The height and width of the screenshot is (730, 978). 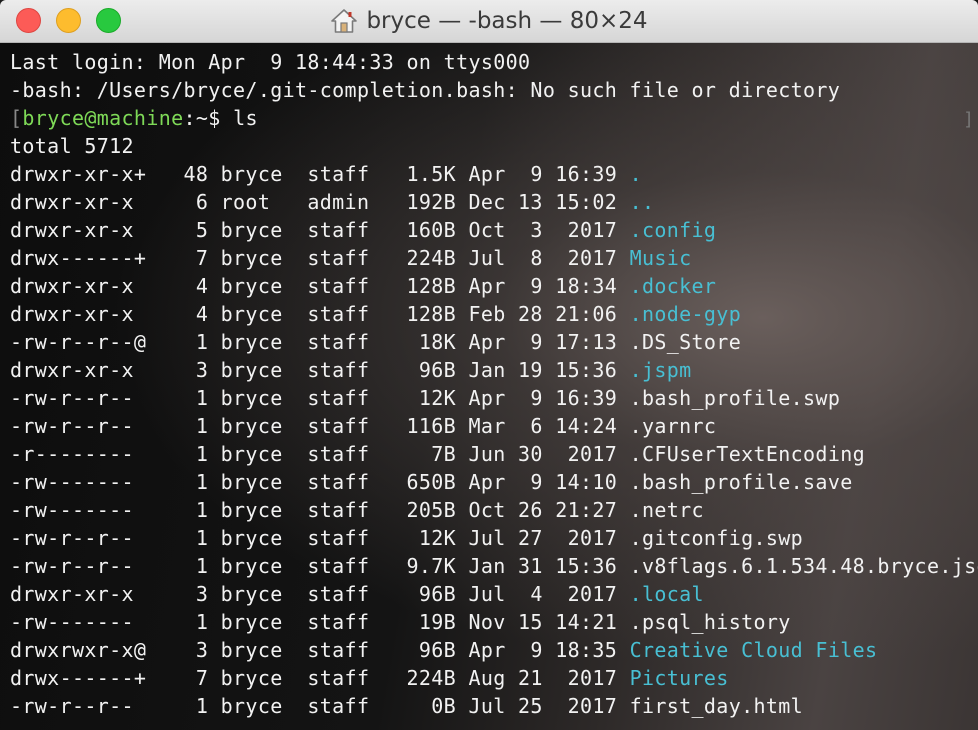 I want to click on prompt-user: bryce@machine, so click(x=103, y=118).